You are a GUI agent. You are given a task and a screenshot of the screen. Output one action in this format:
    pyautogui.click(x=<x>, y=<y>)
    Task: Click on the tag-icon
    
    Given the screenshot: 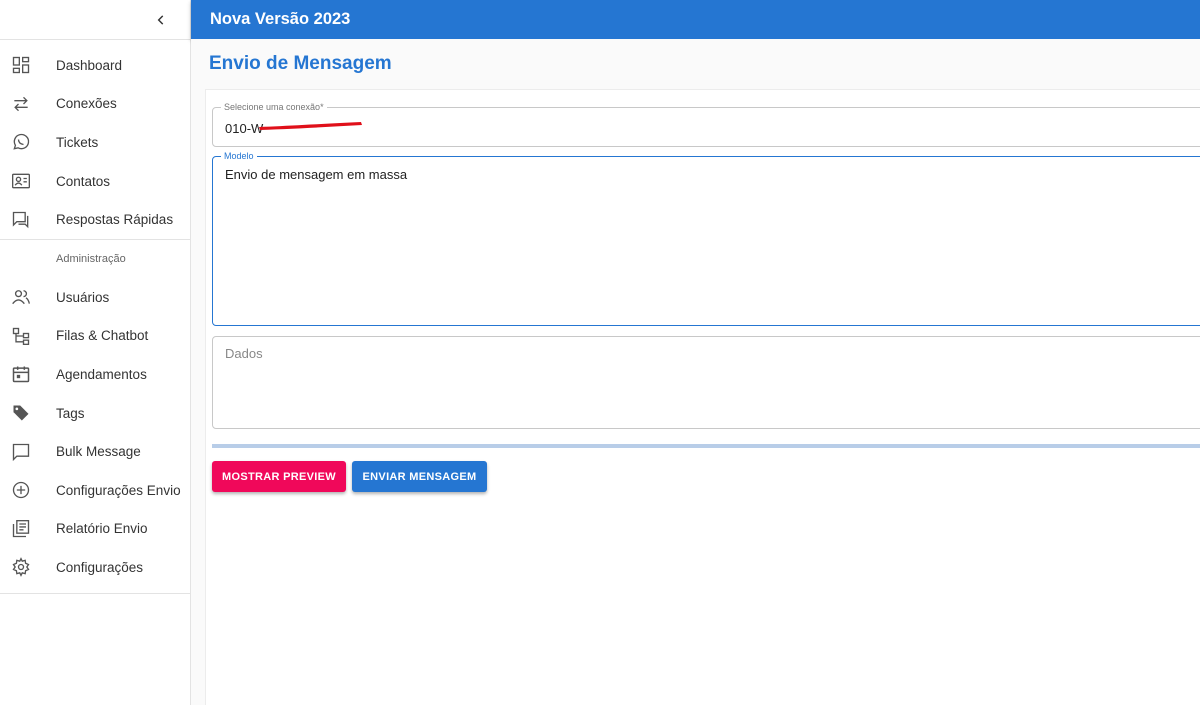 What is the action you would take?
    pyautogui.click(x=28, y=413)
    